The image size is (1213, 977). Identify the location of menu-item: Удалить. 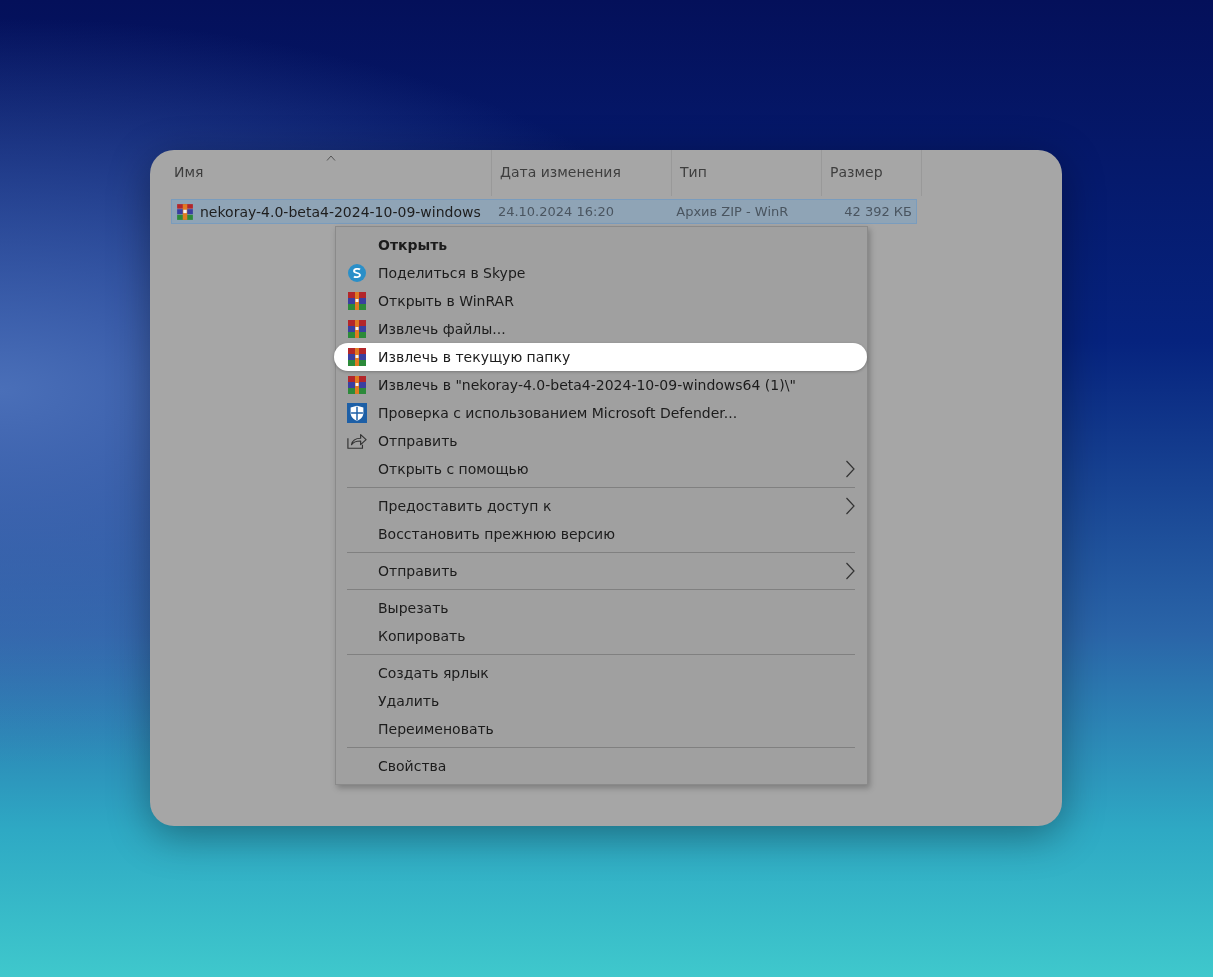
(601, 701).